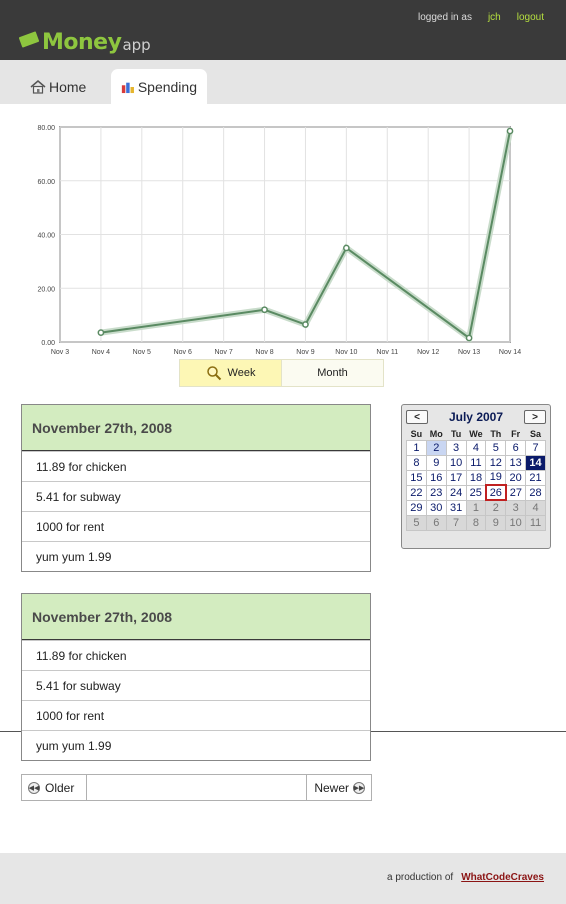  Describe the element at coordinates (48, 343) in the screenshot. I see `y-tick-label: 0.00` at that location.